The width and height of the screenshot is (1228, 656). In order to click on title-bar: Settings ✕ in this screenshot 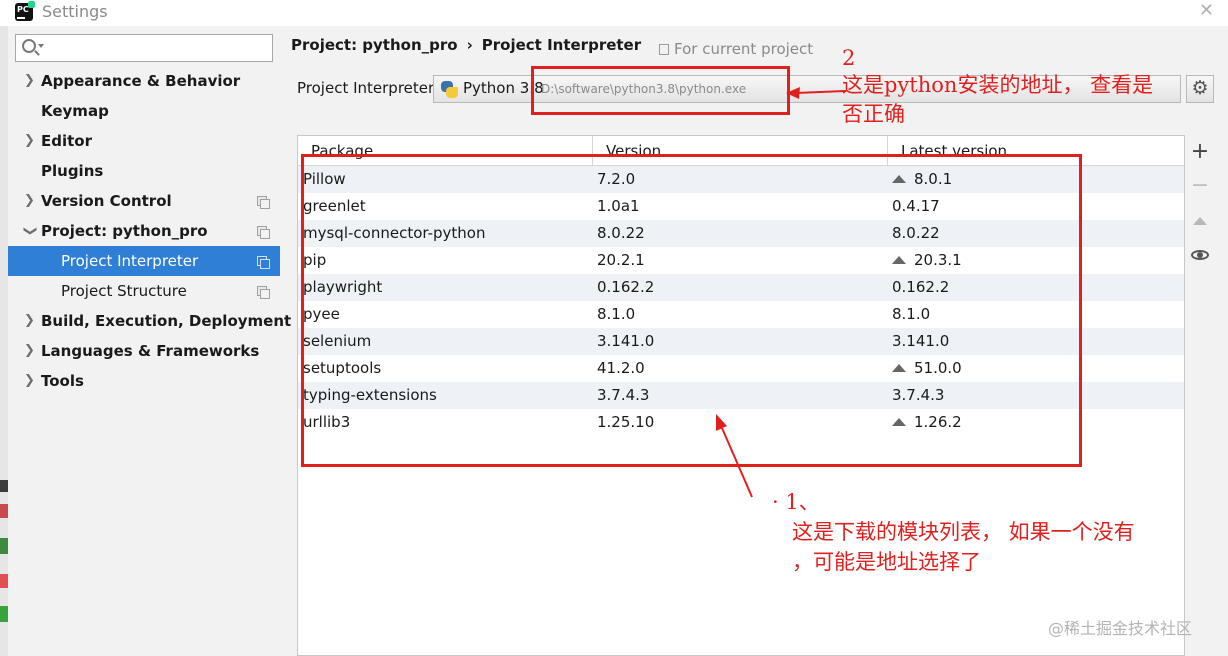, I will do `click(614, 13)`.